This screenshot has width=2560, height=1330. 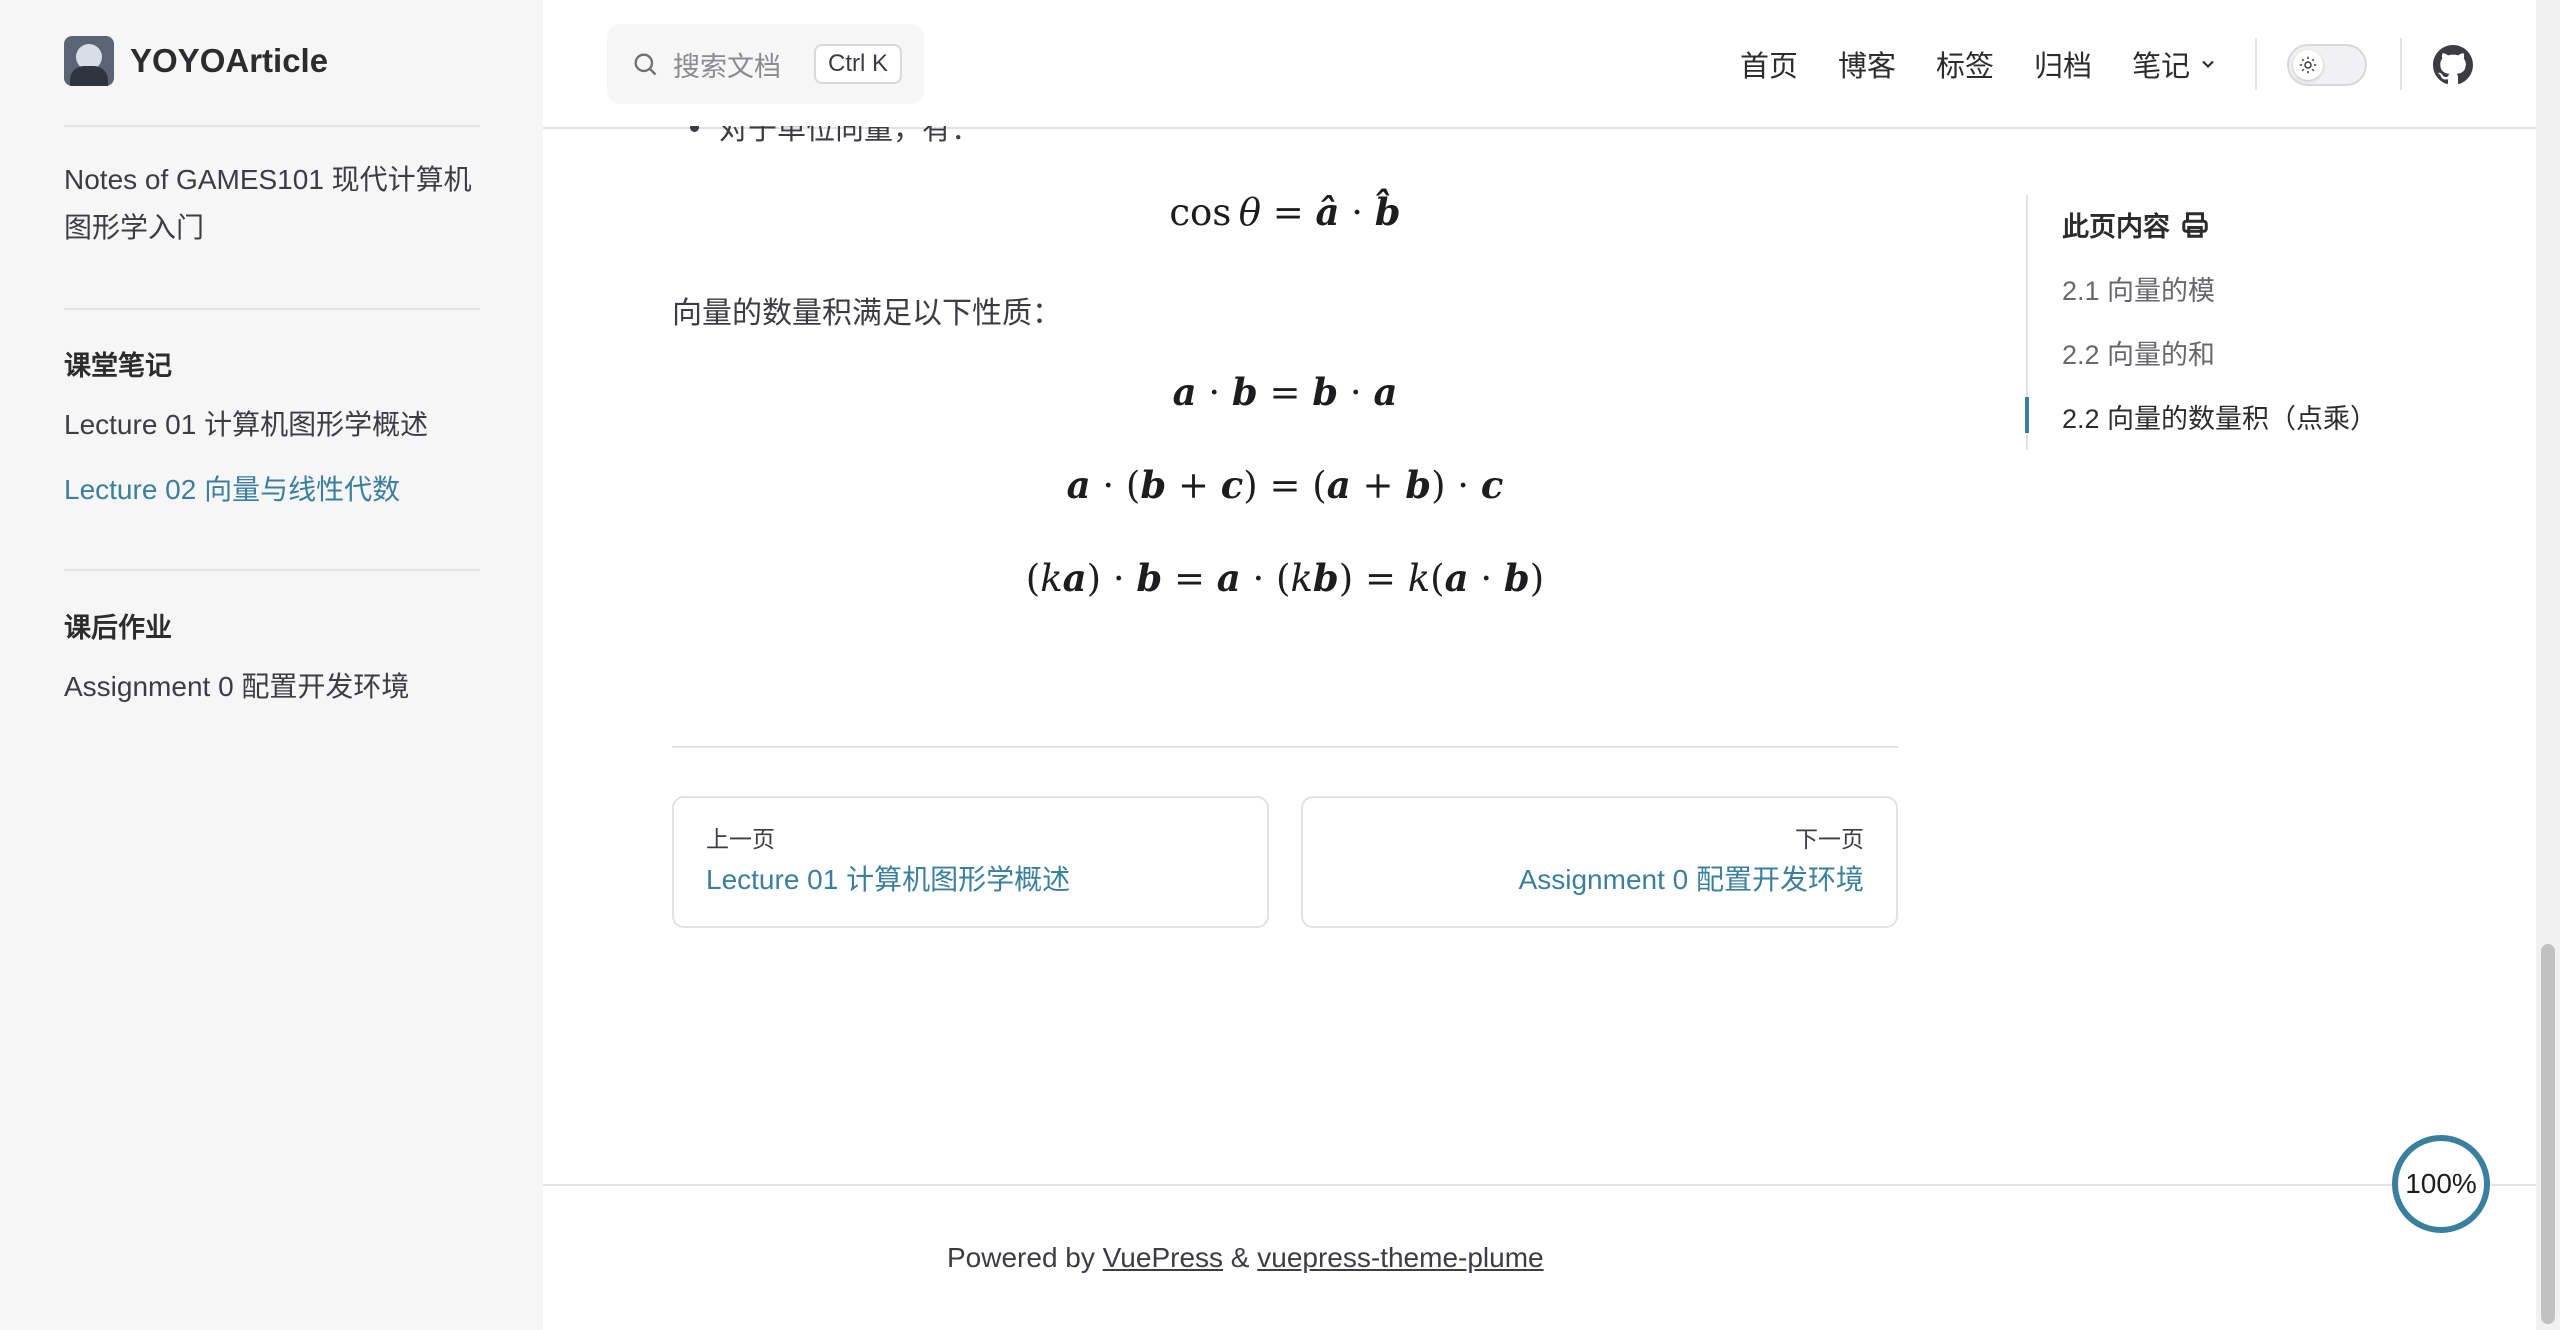 What do you see at coordinates (740, 839) in the screenshot?
I see `prev-page-desc: 上一页` at bounding box center [740, 839].